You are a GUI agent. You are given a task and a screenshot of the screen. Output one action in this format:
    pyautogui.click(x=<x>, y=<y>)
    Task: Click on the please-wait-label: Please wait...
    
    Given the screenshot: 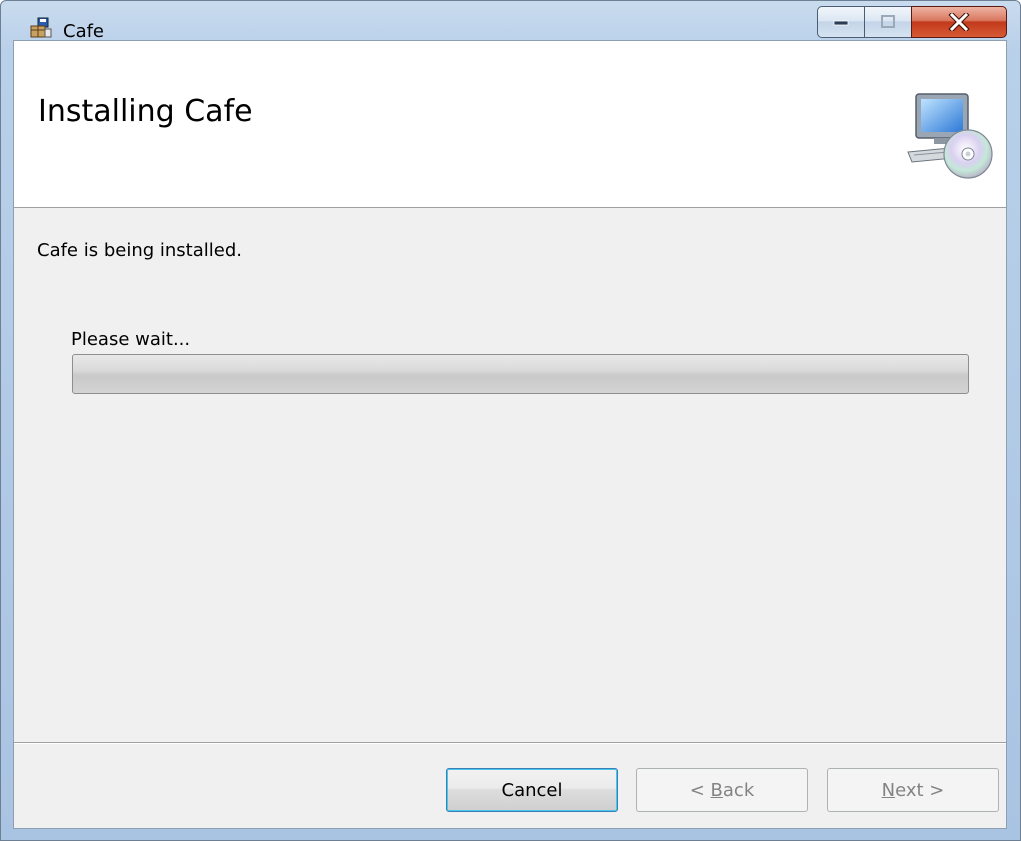 What is the action you would take?
    pyautogui.click(x=131, y=339)
    